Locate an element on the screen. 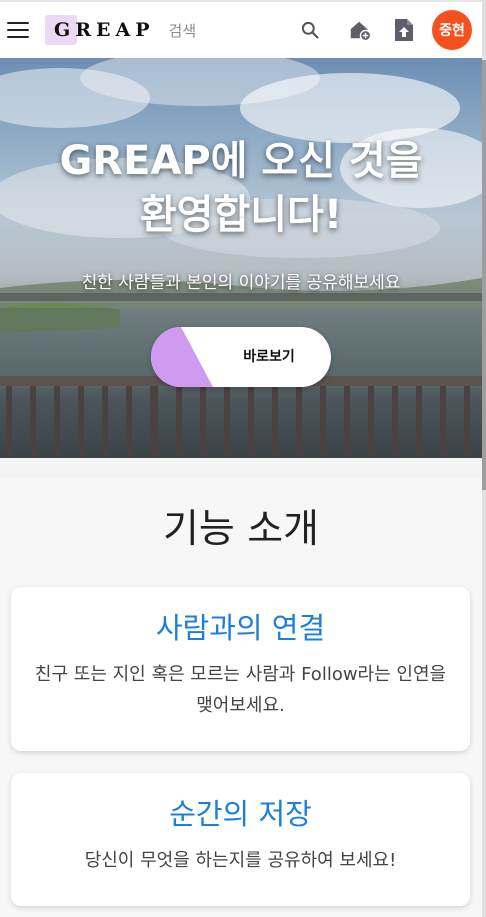 The image size is (486, 917). logo: GREAP is located at coordinates (100, 30).